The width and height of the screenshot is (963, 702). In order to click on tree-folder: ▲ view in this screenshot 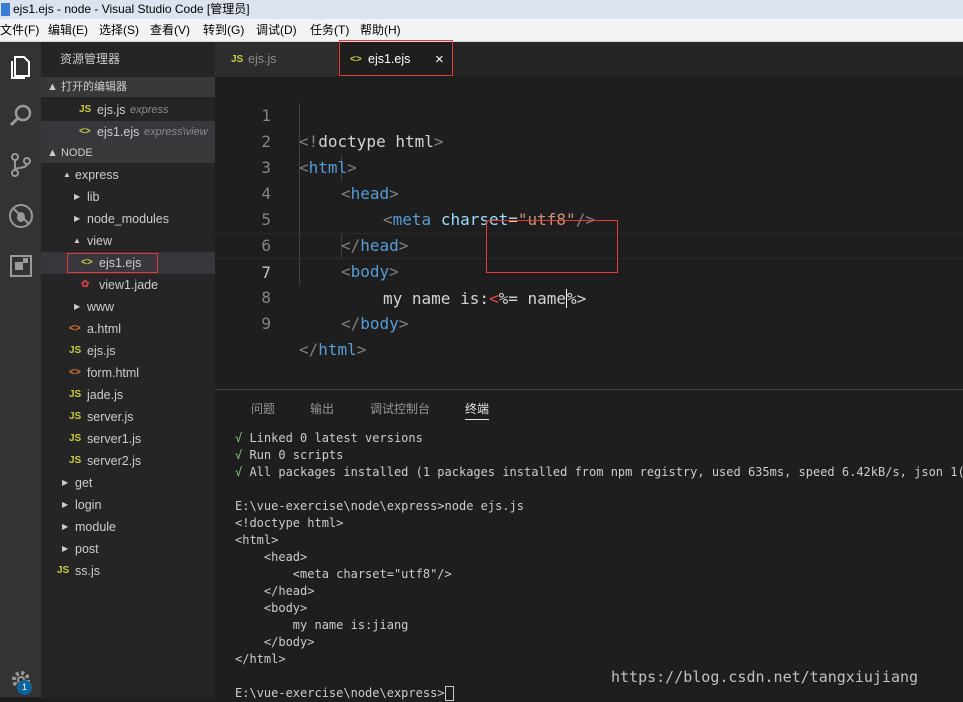, I will do `click(128, 241)`.